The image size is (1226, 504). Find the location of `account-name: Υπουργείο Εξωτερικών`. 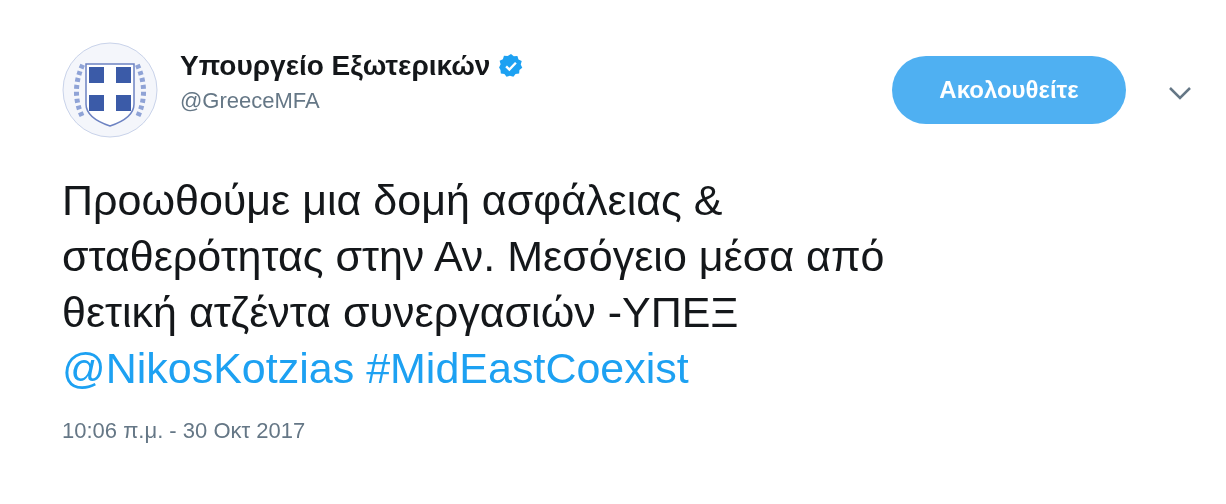

account-name: Υπουργείο Εξωτερικών is located at coordinates (335, 66).